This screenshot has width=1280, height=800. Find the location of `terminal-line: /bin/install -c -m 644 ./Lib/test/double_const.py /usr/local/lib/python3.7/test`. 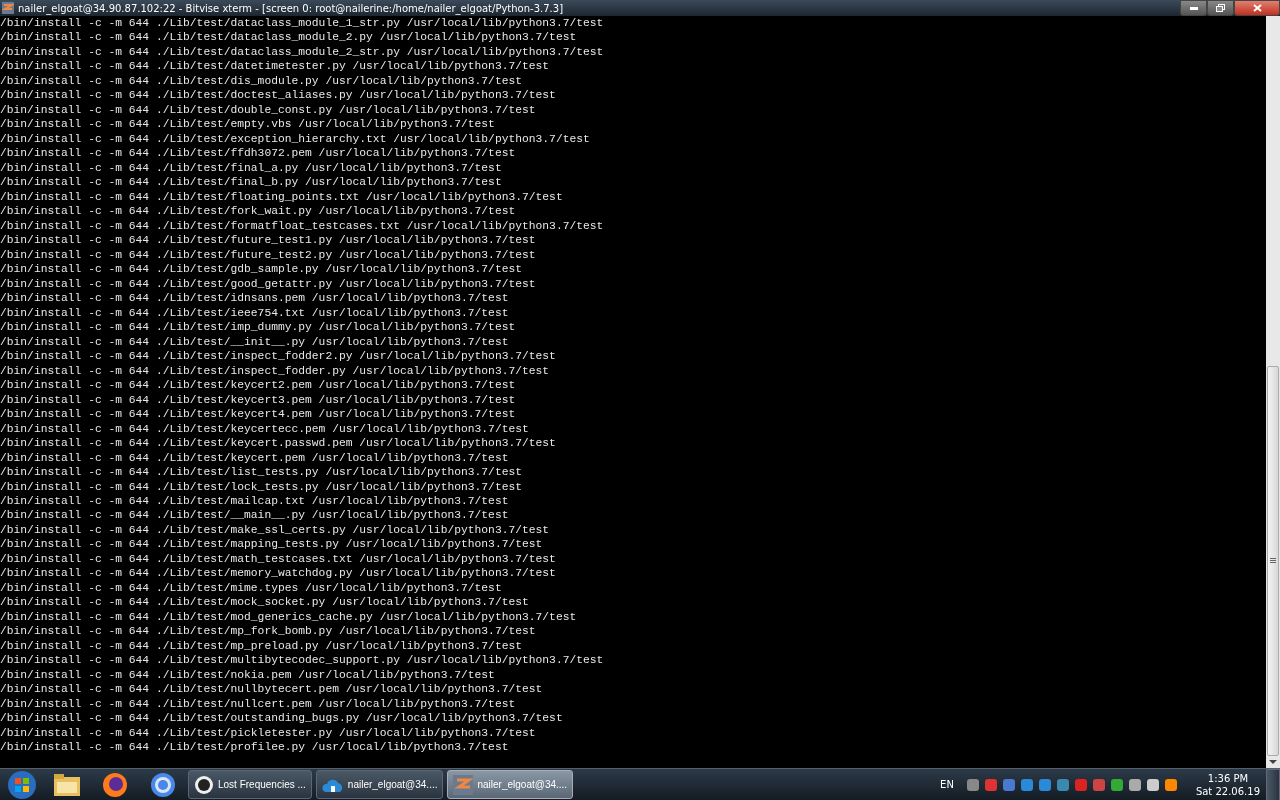

terminal-line: /bin/install -c -m 644 ./Lib/test/double_const.py /usr/local/lib/python3.7/test is located at coordinates (268, 110).